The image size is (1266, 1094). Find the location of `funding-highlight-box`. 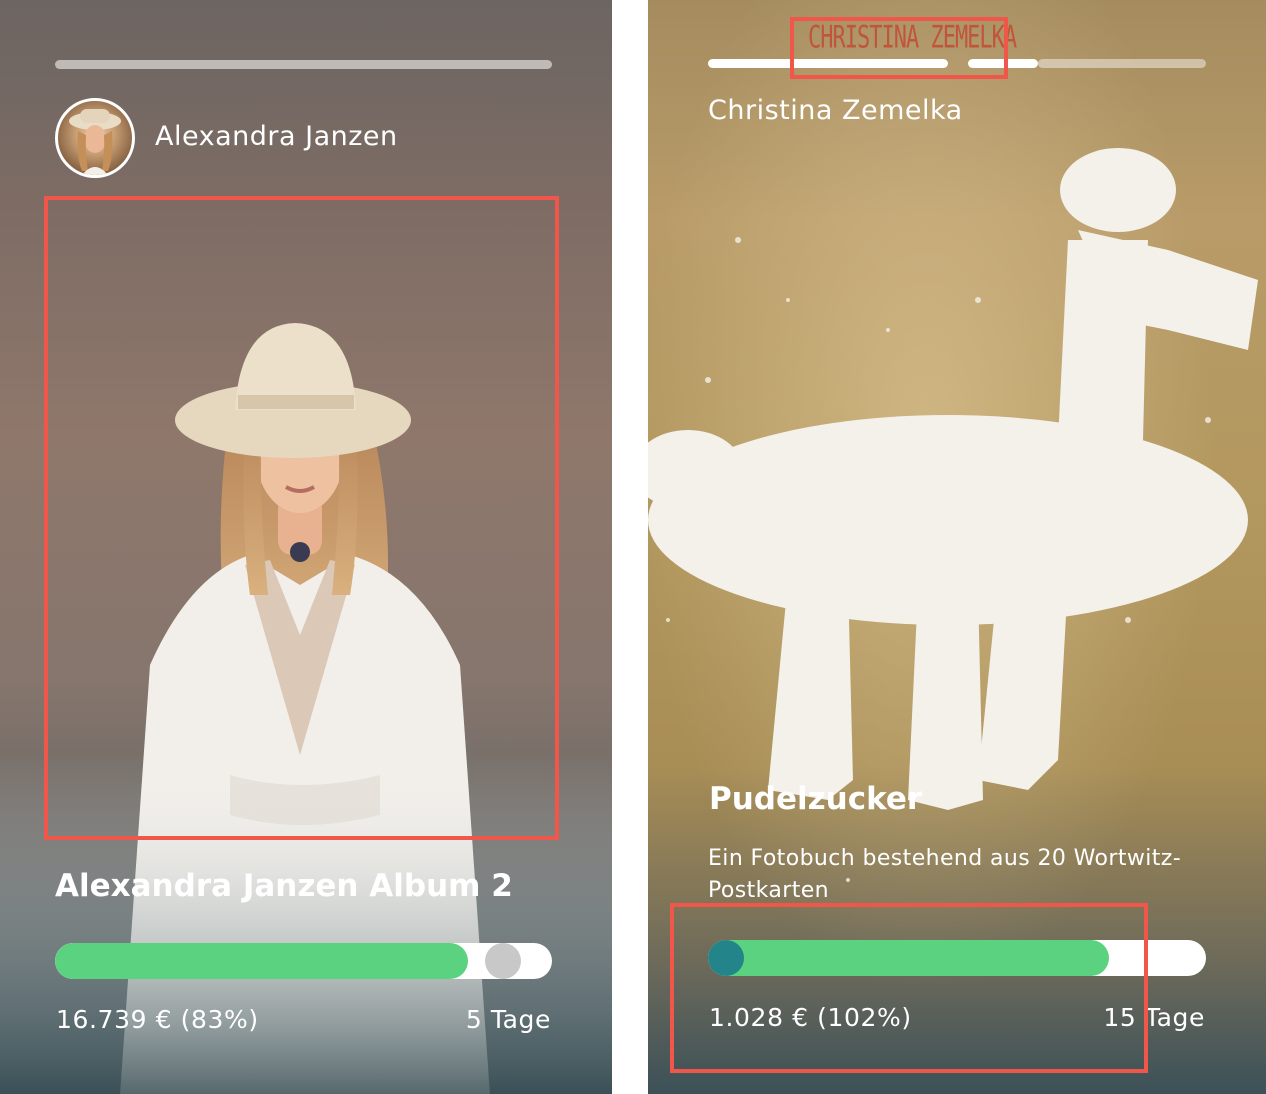

funding-highlight-box is located at coordinates (909, 988).